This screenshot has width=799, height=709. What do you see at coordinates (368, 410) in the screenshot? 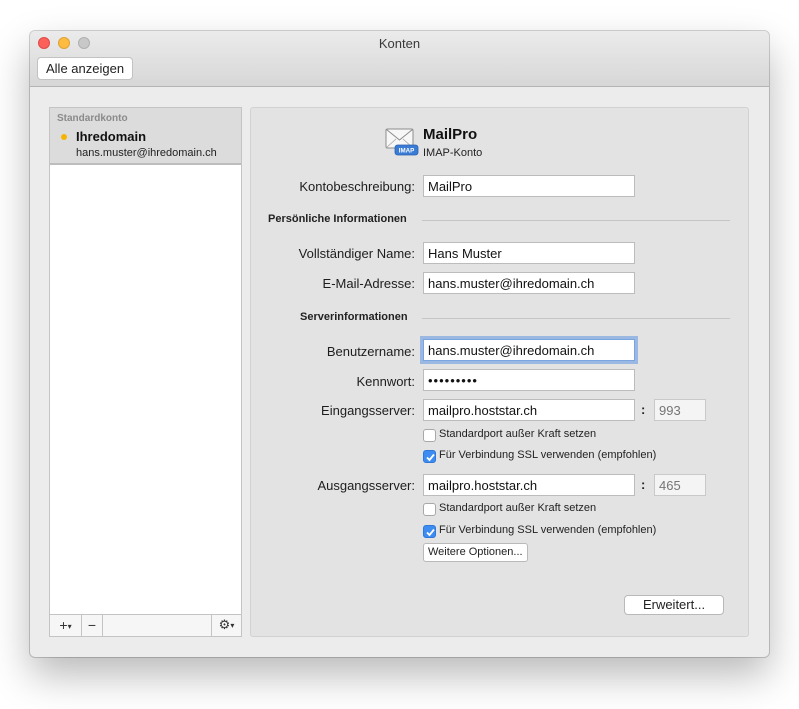
I see `incoming-server-label: Eingangsserver:` at bounding box center [368, 410].